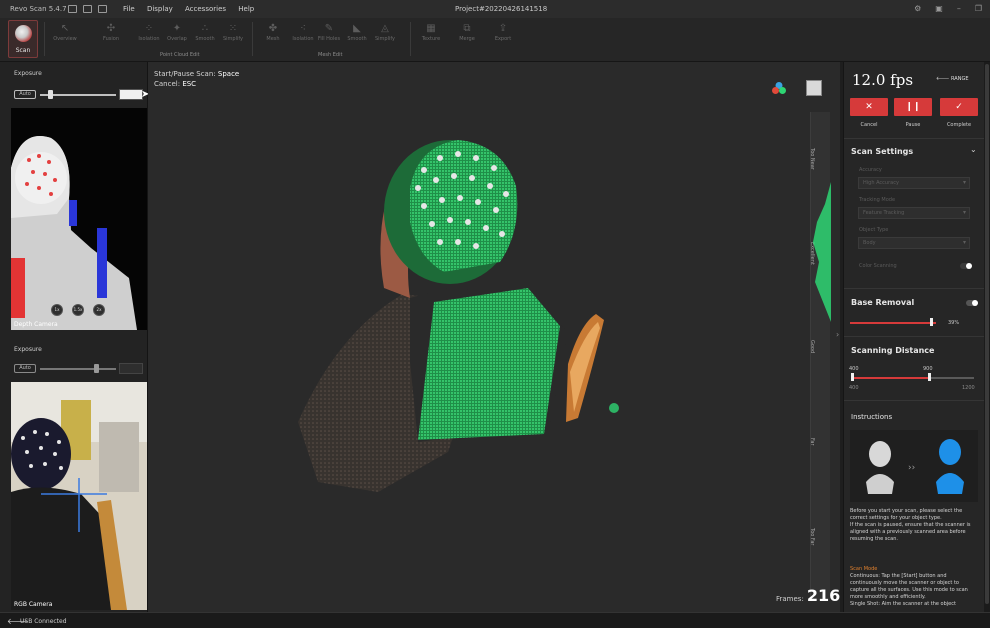 This screenshot has width=990, height=628. Describe the element at coordinates (959, 125) in the screenshot. I see `complete-label: Complete` at that location.